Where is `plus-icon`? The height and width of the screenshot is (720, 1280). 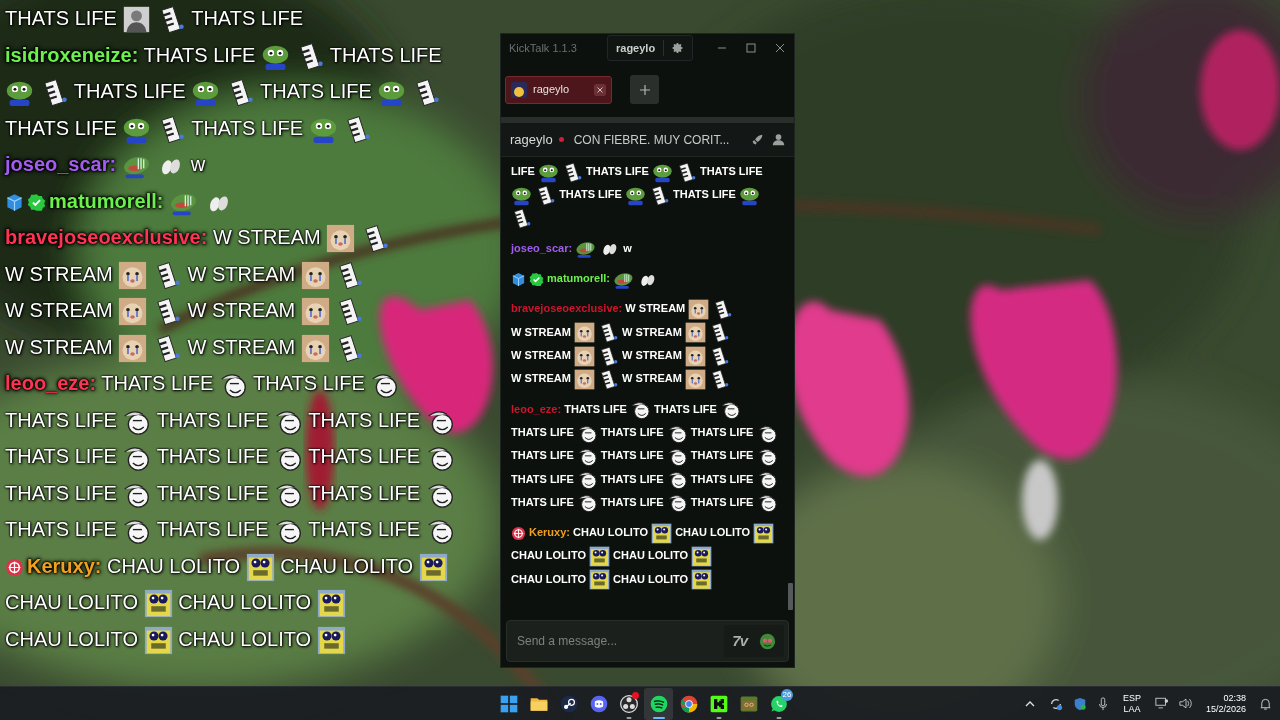
plus-icon is located at coordinates (644, 89).